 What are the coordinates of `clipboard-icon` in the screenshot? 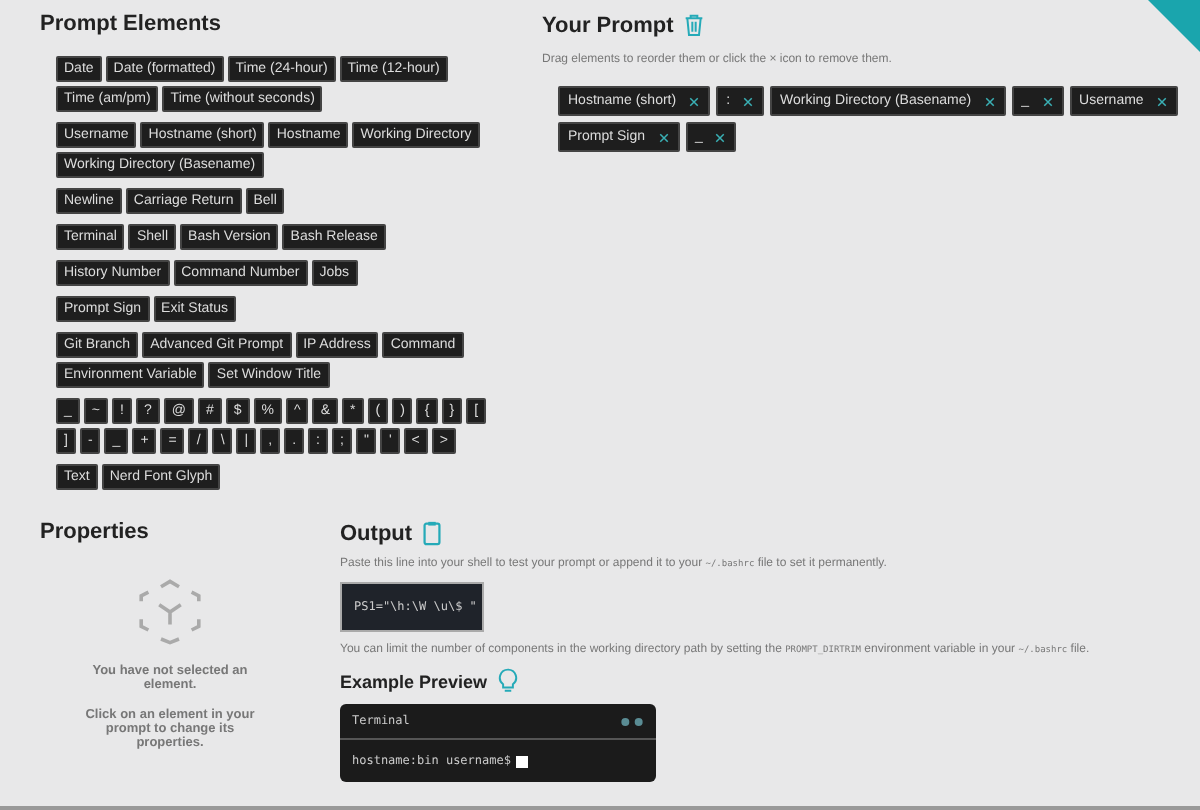 It's located at (432, 533).